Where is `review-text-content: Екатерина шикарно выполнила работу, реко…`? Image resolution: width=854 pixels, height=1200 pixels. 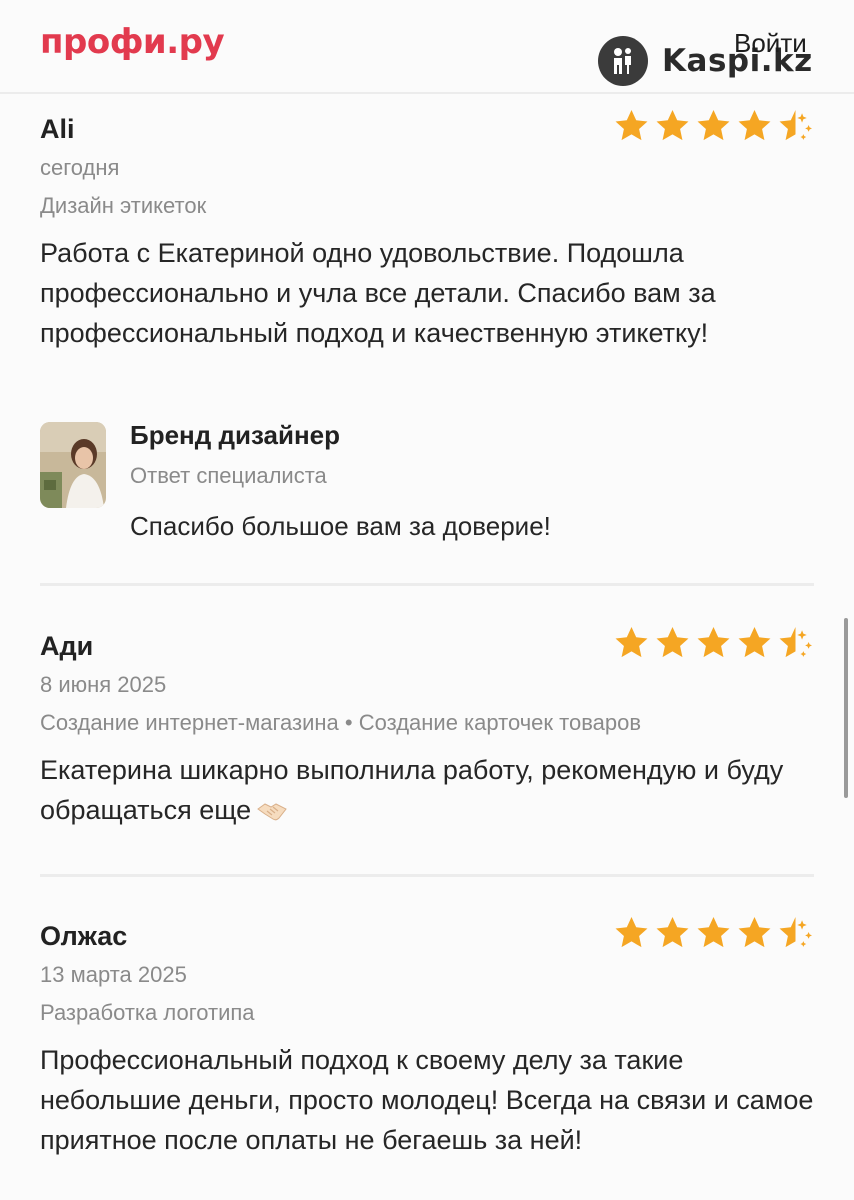
review-text-content: Екатерина шикарно выполнила работу, реко… is located at coordinates (412, 790).